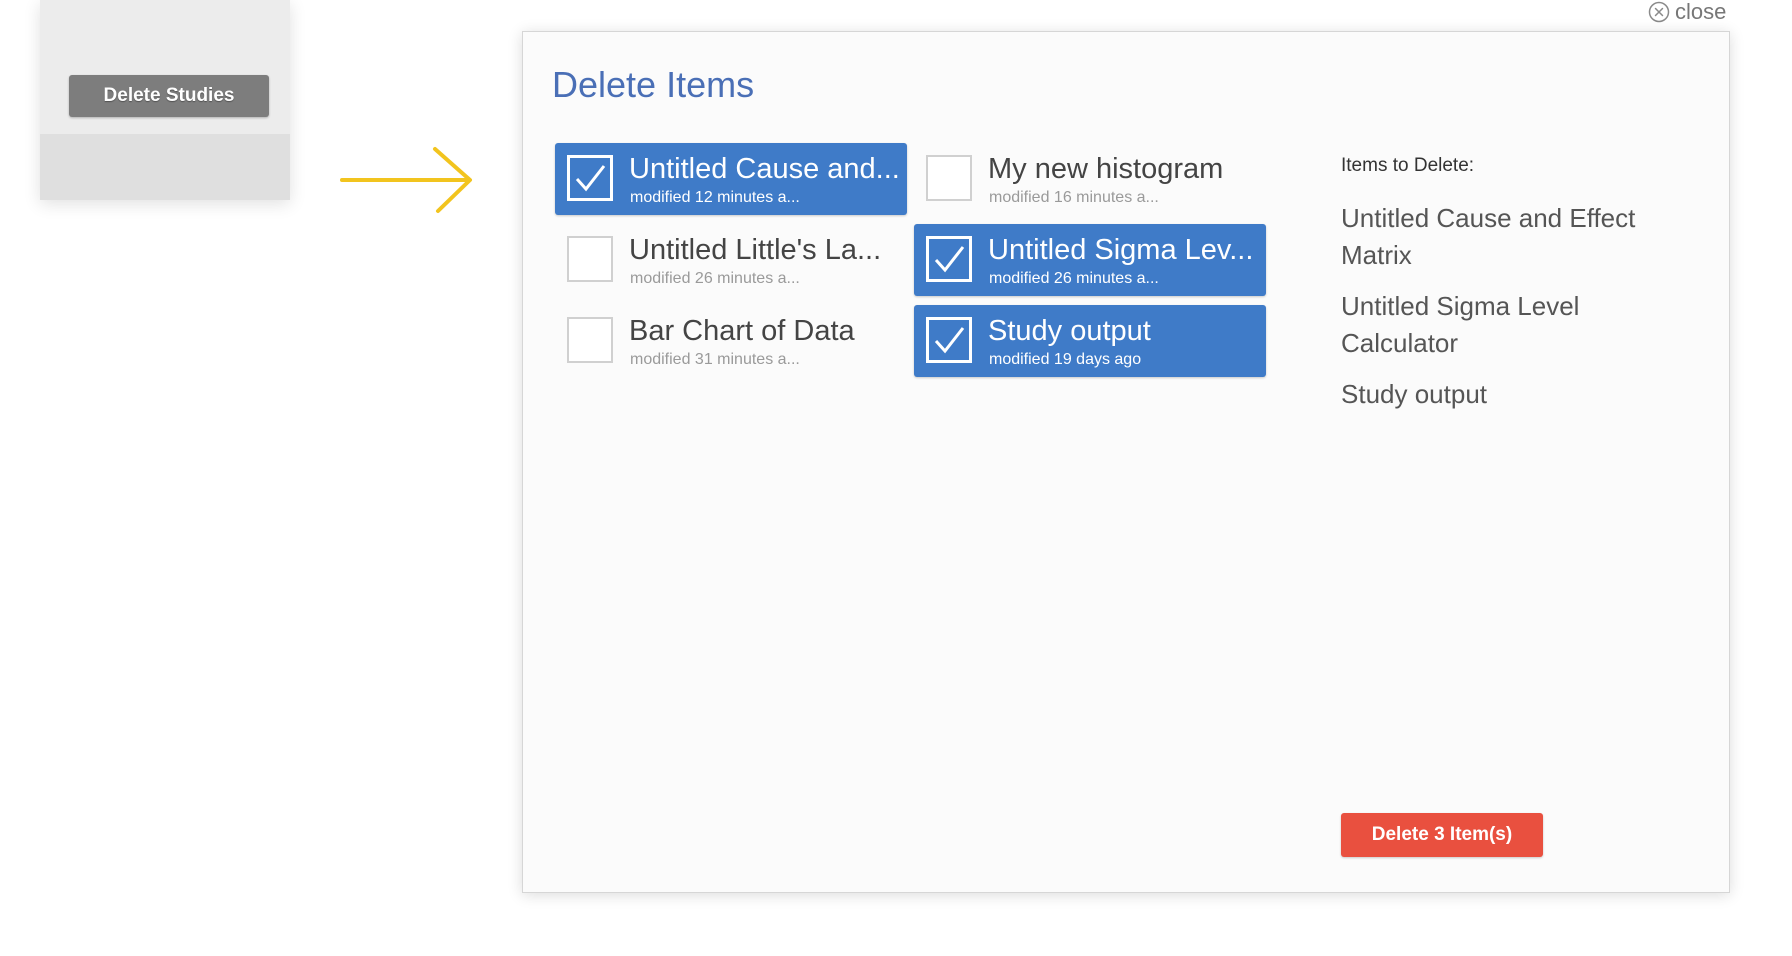 Image resolution: width=1792 pixels, height=956 pixels. Describe the element at coordinates (169, 96) in the screenshot. I see `delete-studies-button: Delete Studies` at that location.